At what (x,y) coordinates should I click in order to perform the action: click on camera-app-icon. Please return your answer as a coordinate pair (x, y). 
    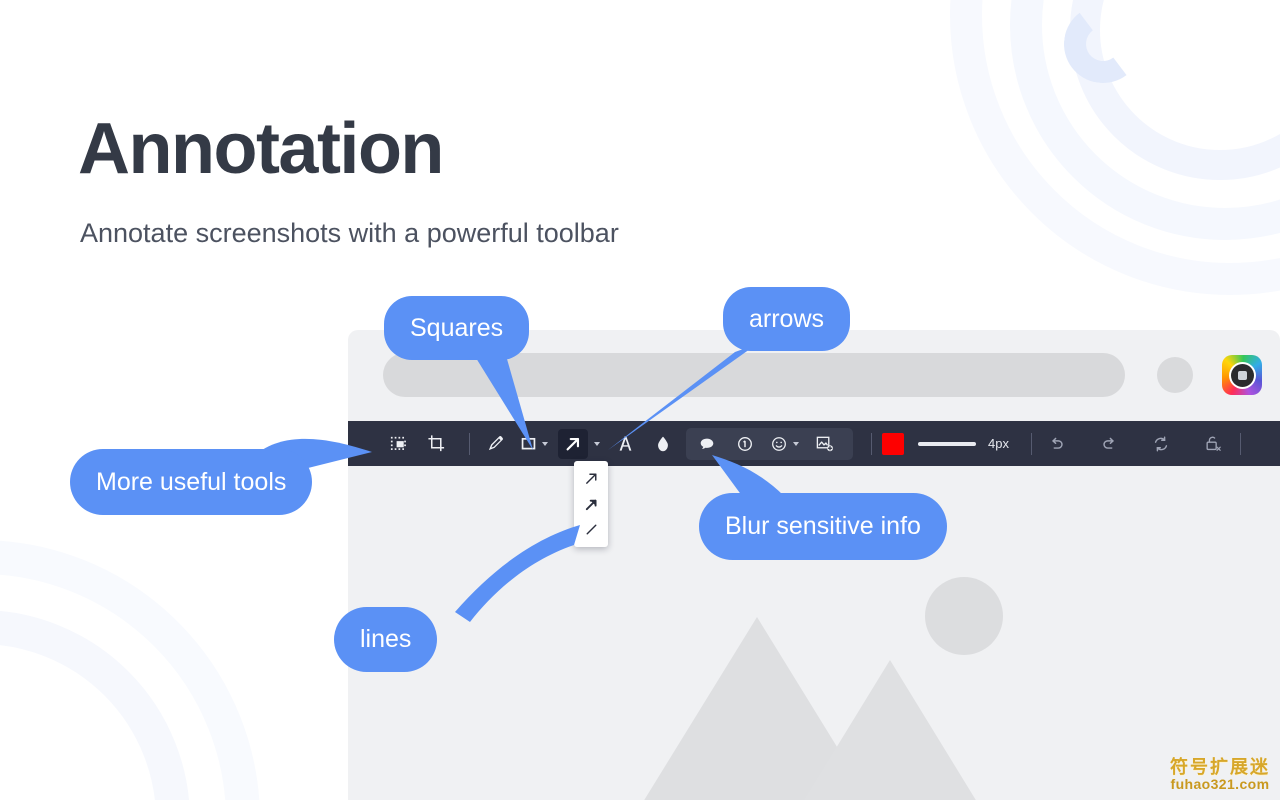
    Looking at the image, I should click on (1242, 375).